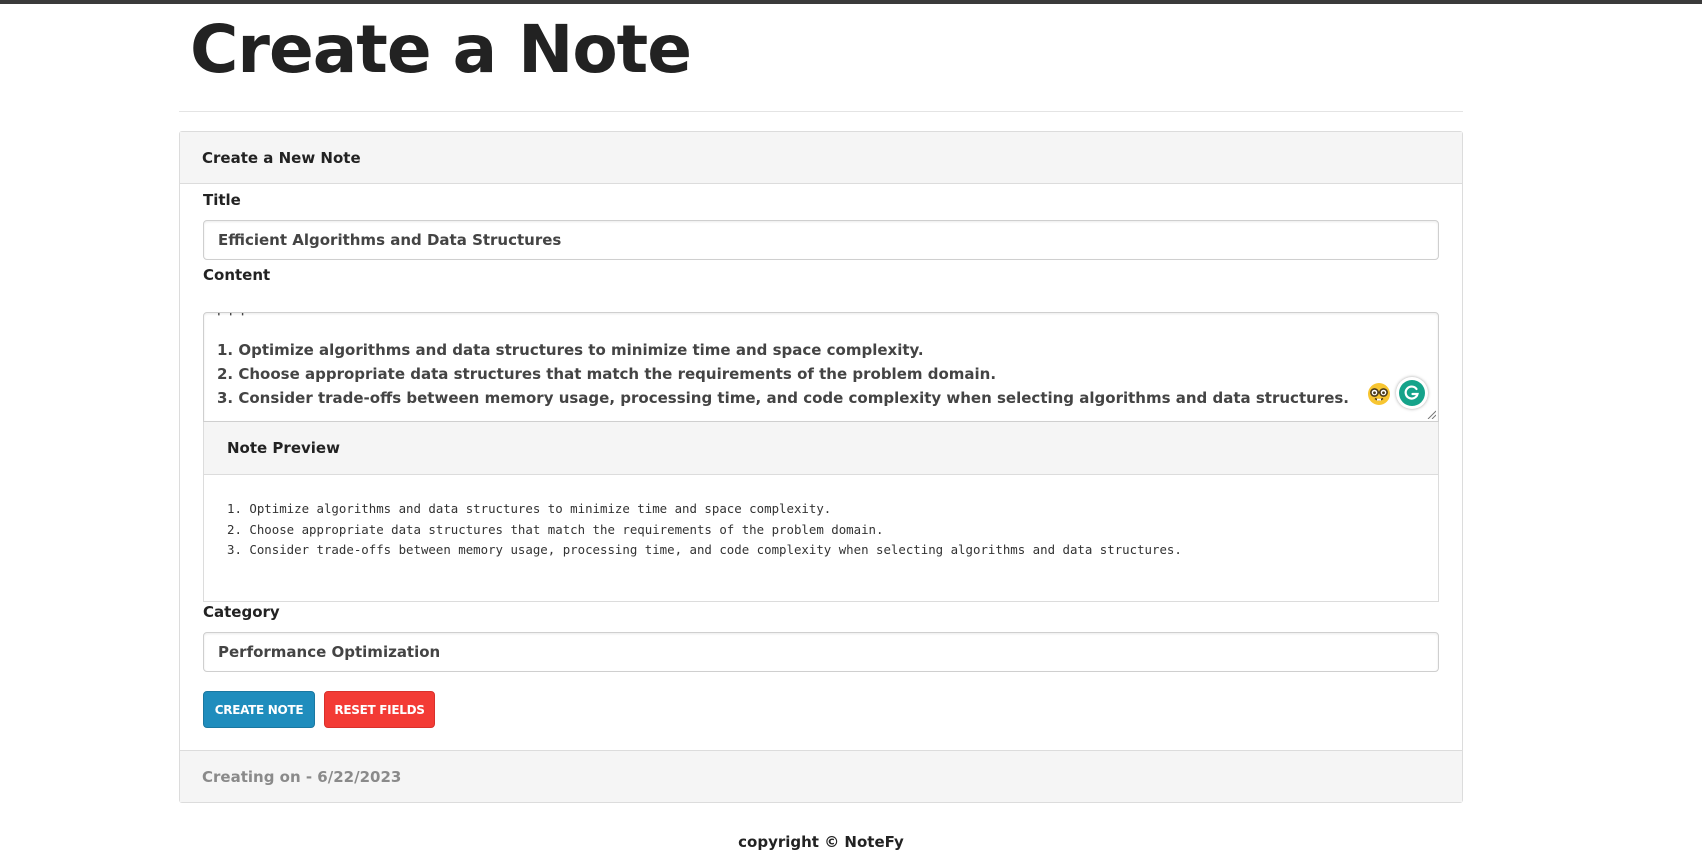 This screenshot has width=1702, height=855. I want to click on content-label: Content, so click(237, 275).